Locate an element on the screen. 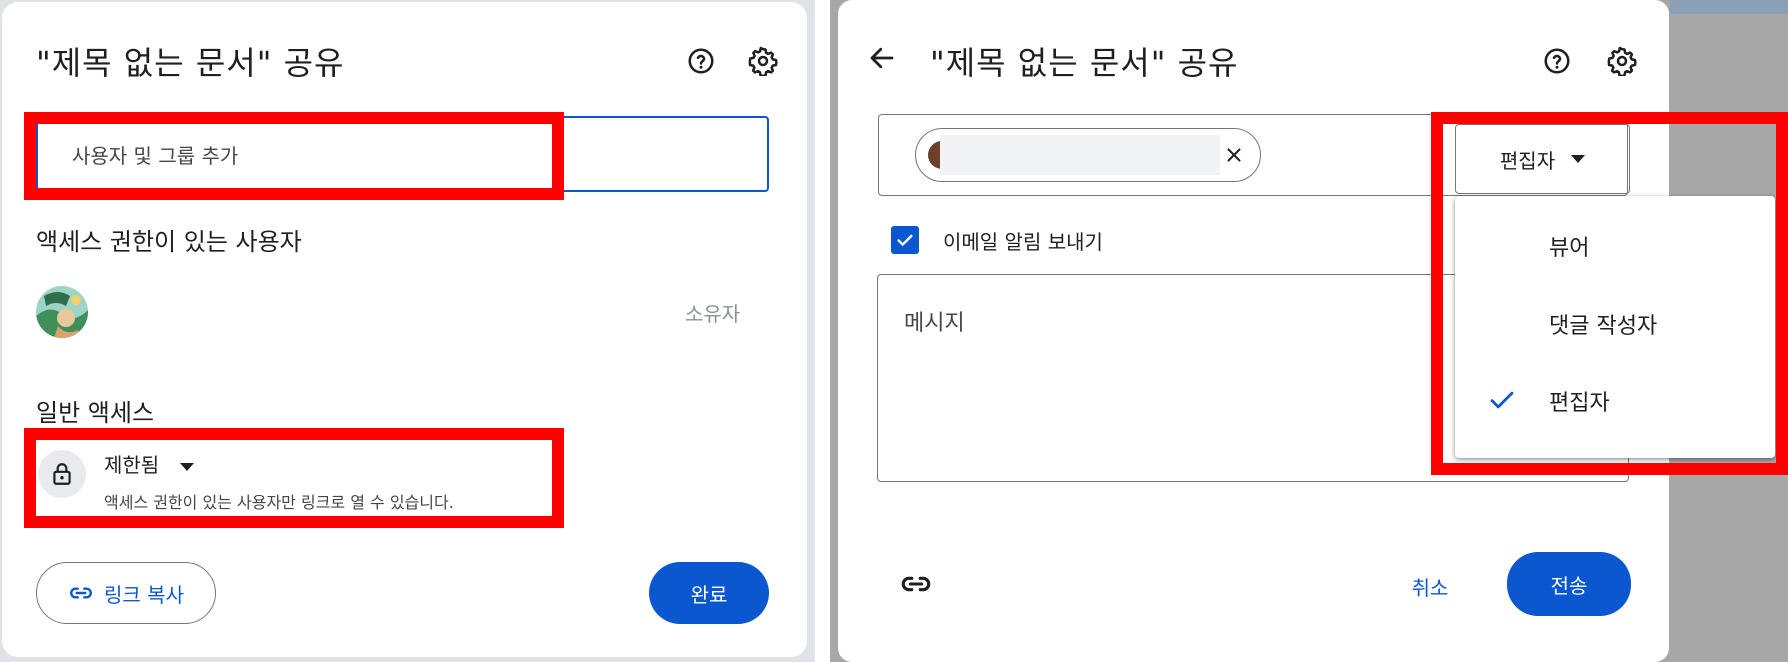 This screenshot has width=1788, height=662. role-dropdown: 편집자 is located at coordinates (1542, 159).